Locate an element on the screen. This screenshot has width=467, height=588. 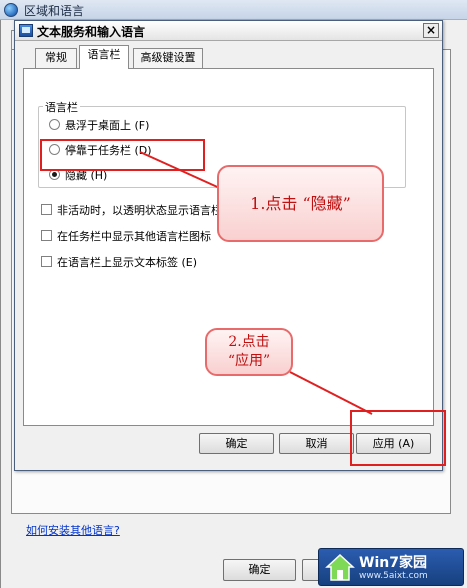
step2-text-line2: “应用” is located at coordinates (249, 361).